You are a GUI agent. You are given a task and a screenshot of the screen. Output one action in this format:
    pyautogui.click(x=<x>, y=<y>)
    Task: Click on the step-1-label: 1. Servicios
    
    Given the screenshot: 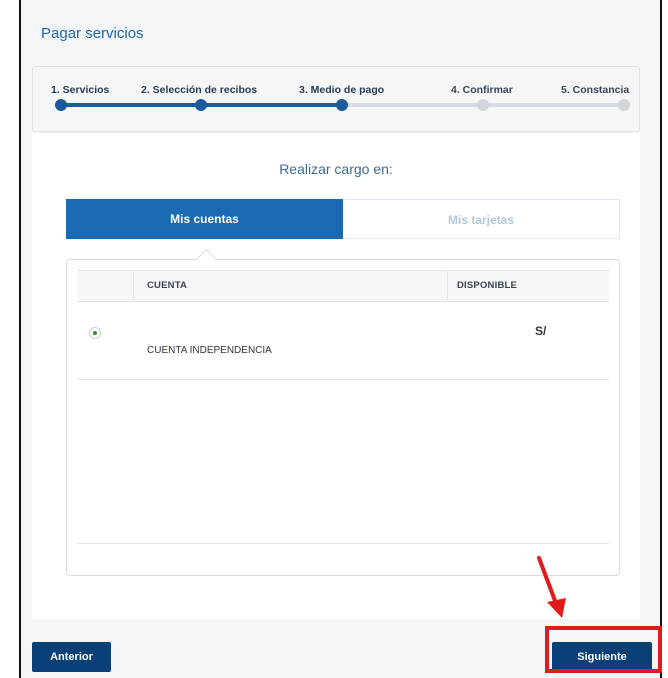 What is the action you would take?
    pyautogui.click(x=80, y=90)
    